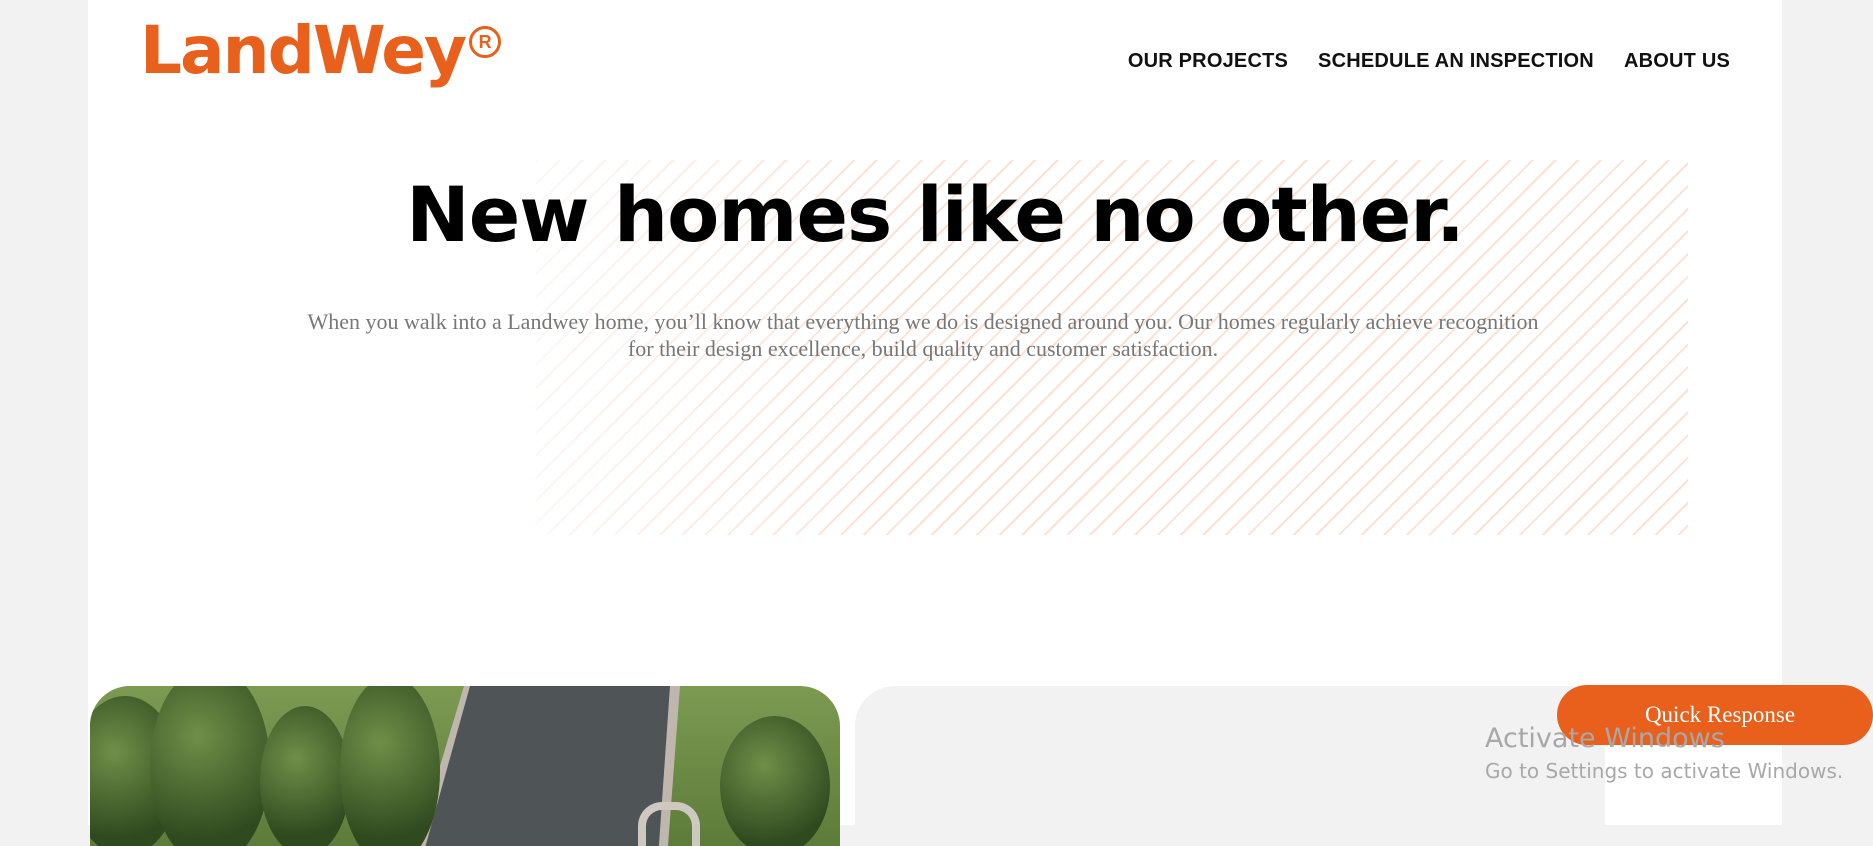 Image resolution: width=1873 pixels, height=846 pixels. Describe the element at coordinates (1677, 61) in the screenshot. I see `nav-about-us: ABOUT US` at that location.